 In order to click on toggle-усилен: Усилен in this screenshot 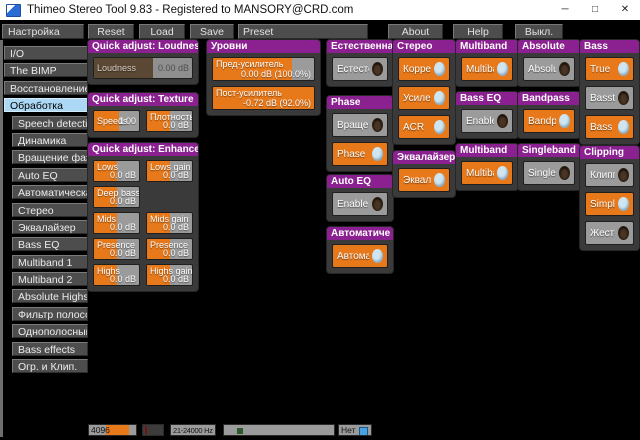, I will do `click(424, 98)`.